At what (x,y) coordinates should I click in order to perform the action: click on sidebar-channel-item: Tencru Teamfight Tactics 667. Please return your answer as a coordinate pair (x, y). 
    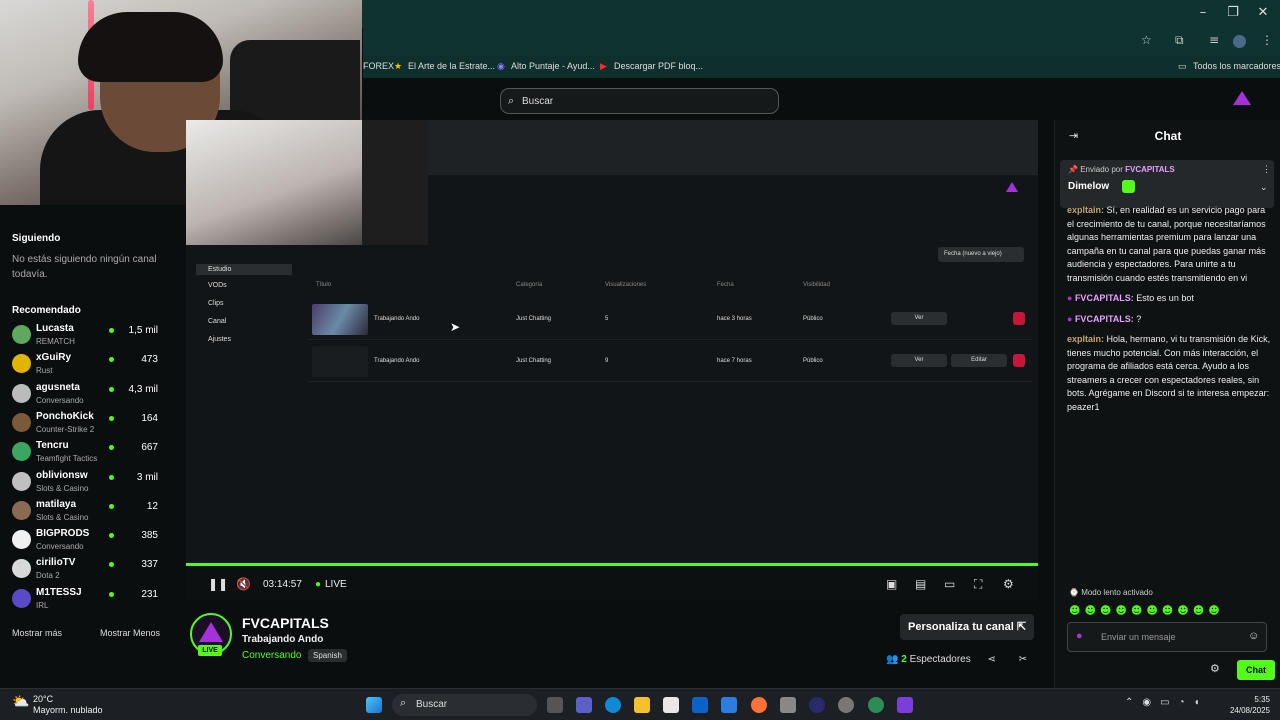
    Looking at the image, I should click on (93, 452).